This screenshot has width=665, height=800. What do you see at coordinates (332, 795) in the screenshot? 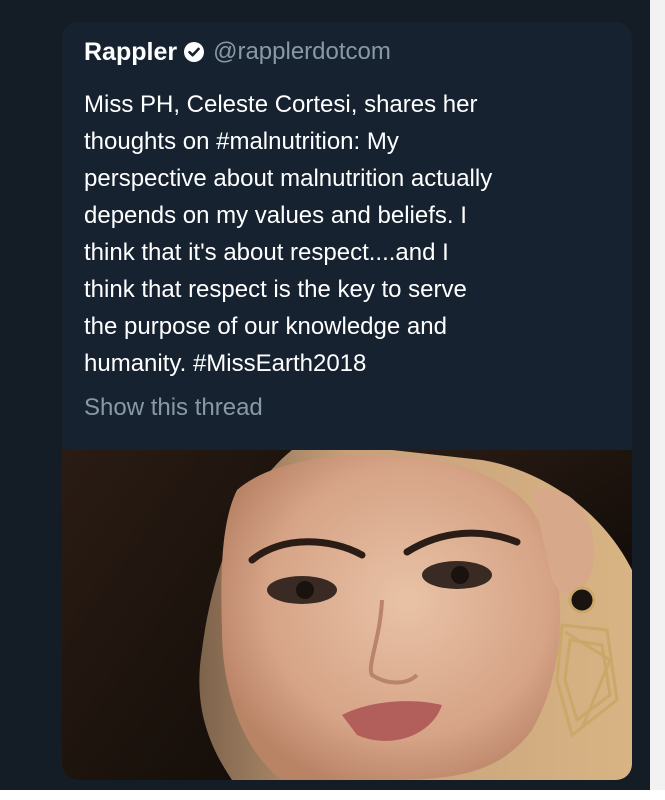
I see `bottom-strip` at bounding box center [332, 795].